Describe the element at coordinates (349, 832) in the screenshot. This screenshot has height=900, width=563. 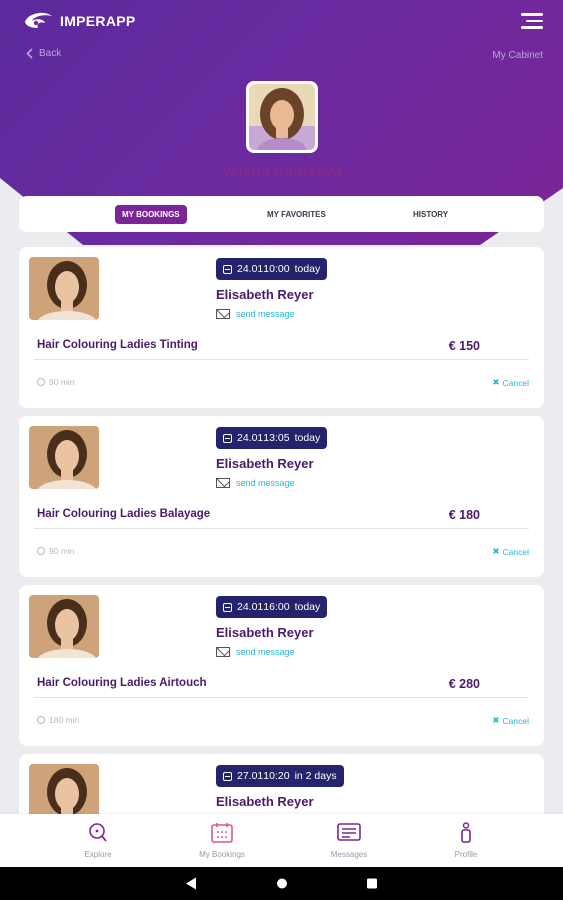
I see `messages-icon` at that location.